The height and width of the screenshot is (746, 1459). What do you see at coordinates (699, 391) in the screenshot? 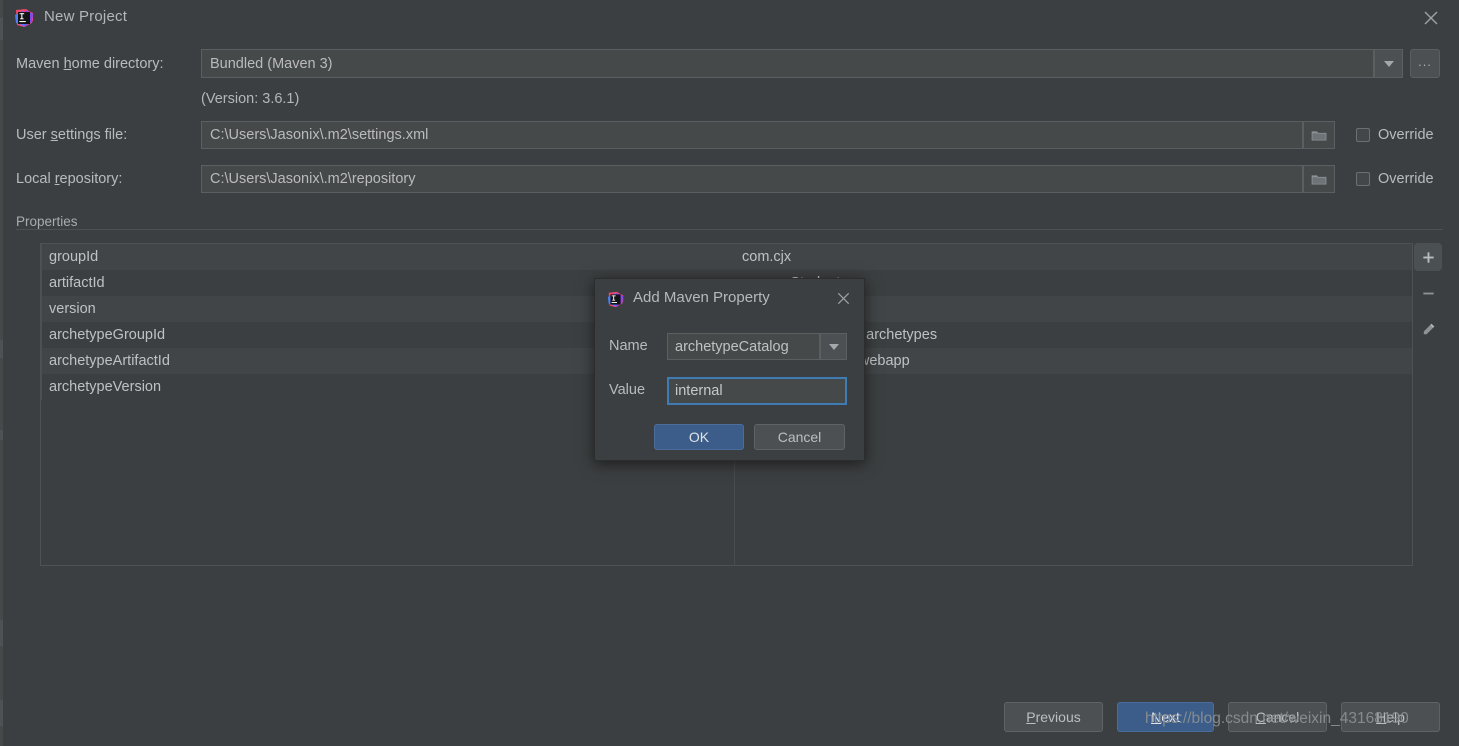
I see `modal-value-text: internal` at bounding box center [699, 391].